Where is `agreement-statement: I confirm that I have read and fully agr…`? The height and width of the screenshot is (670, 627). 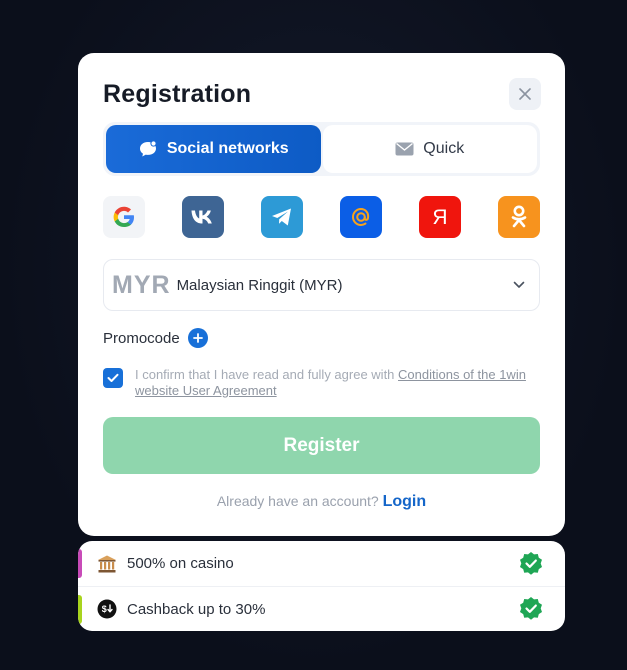 agreement-statement: I confirm that I have read and fully agr… is located at coordinates (267, 374).